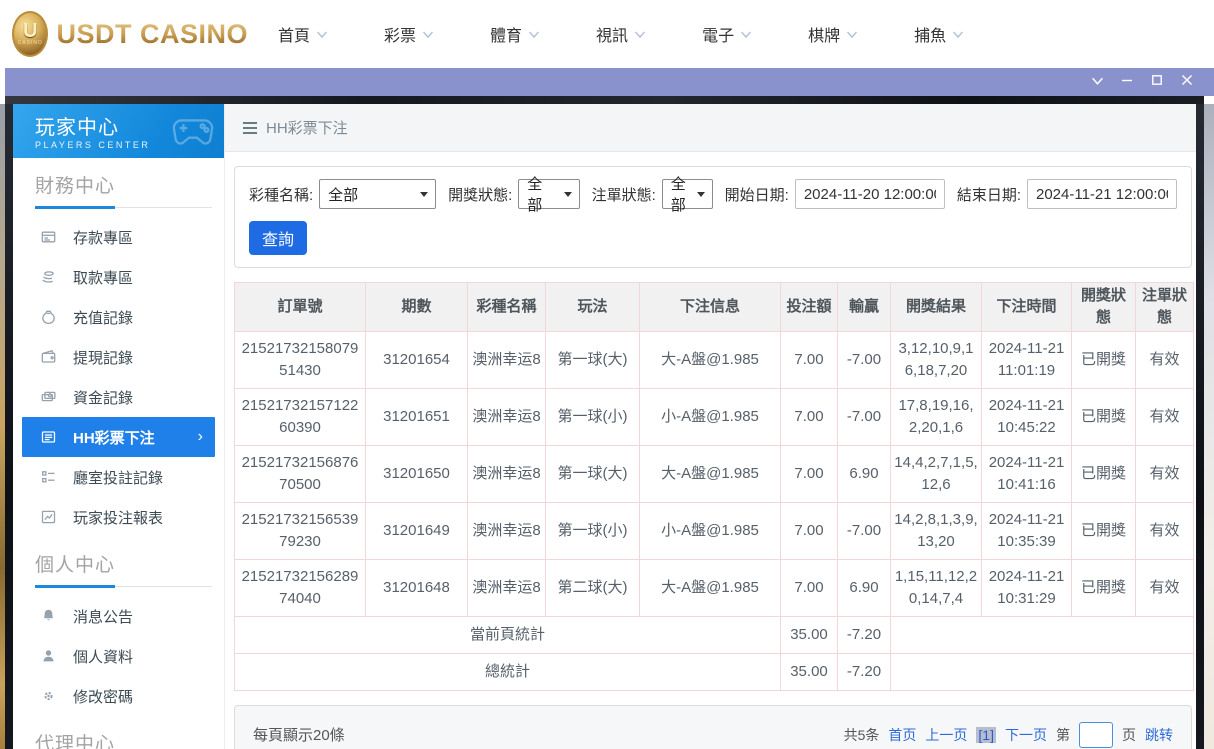 This screenshot has width=1214, height=749. What do you see at coordinates (936, 359) in the screenshot?
I see `table-cell: 3,12,10,9,16,18,7,20` at bounding box center [936, 359].